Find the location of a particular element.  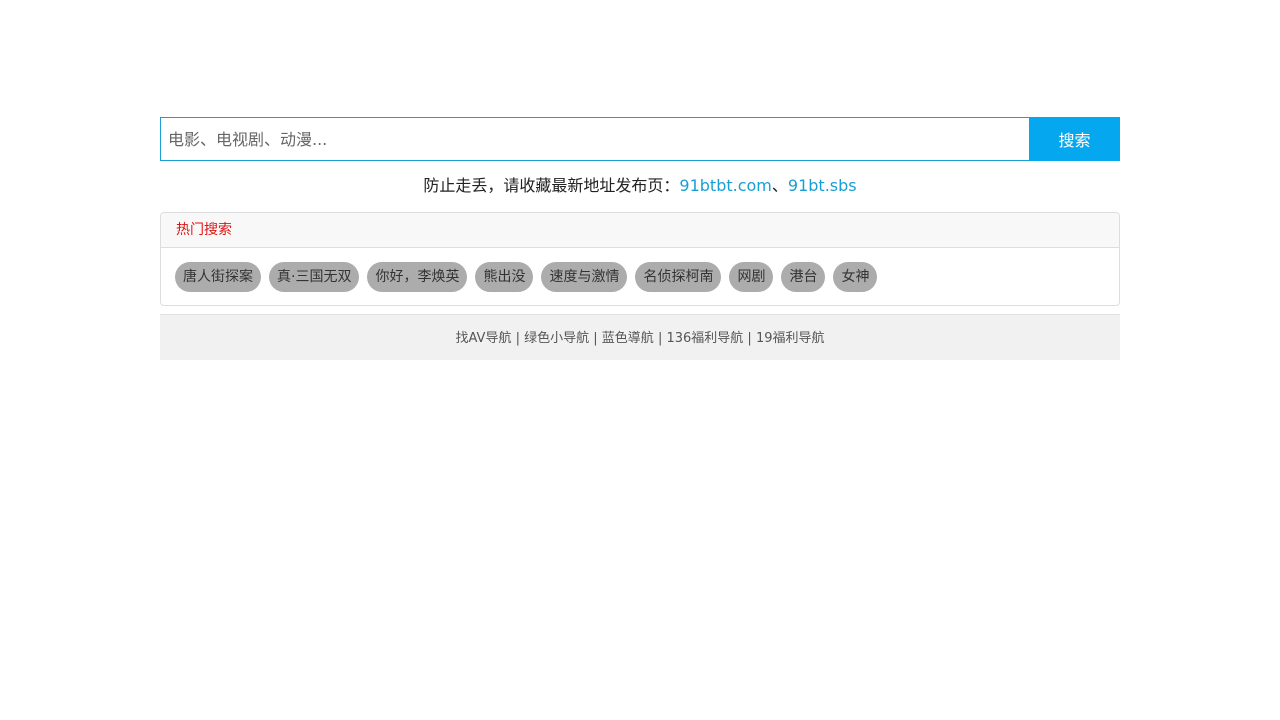

footer-links: 找AV导航 | 绿色小导航 | 蓝色導航 | 136福利导航 | 19福利导航 is located at coordinates (640, 337).